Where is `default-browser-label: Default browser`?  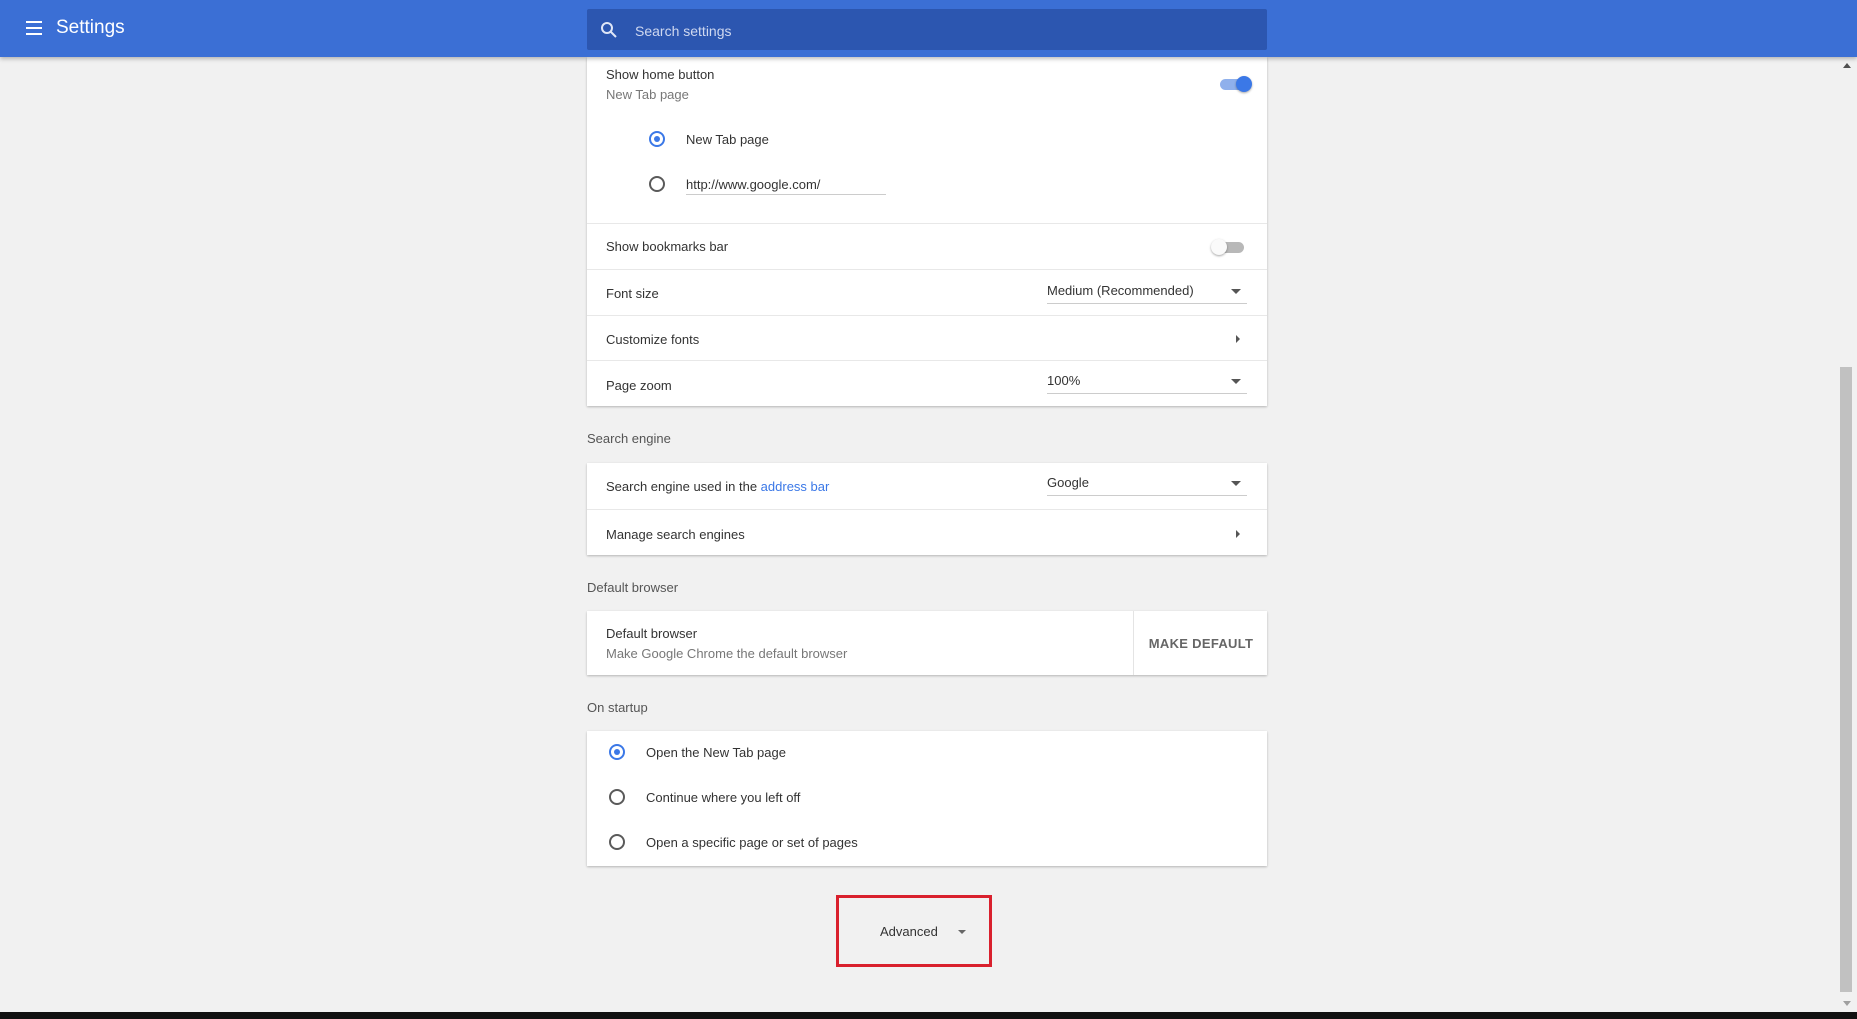 default-browser-label: Default browser is located at coordinates (652, 633).